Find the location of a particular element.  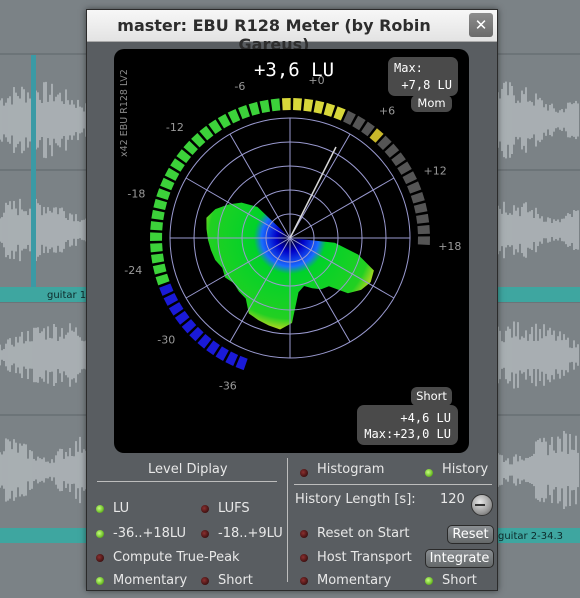

true-peak-label: Compute True-Peak is located at coordinates (176, 557).